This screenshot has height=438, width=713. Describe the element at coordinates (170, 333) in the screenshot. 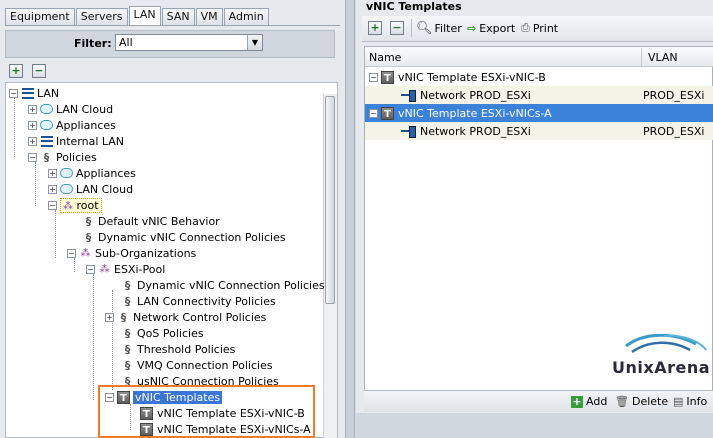

I see `tree-label: QoS Policies` at that location.